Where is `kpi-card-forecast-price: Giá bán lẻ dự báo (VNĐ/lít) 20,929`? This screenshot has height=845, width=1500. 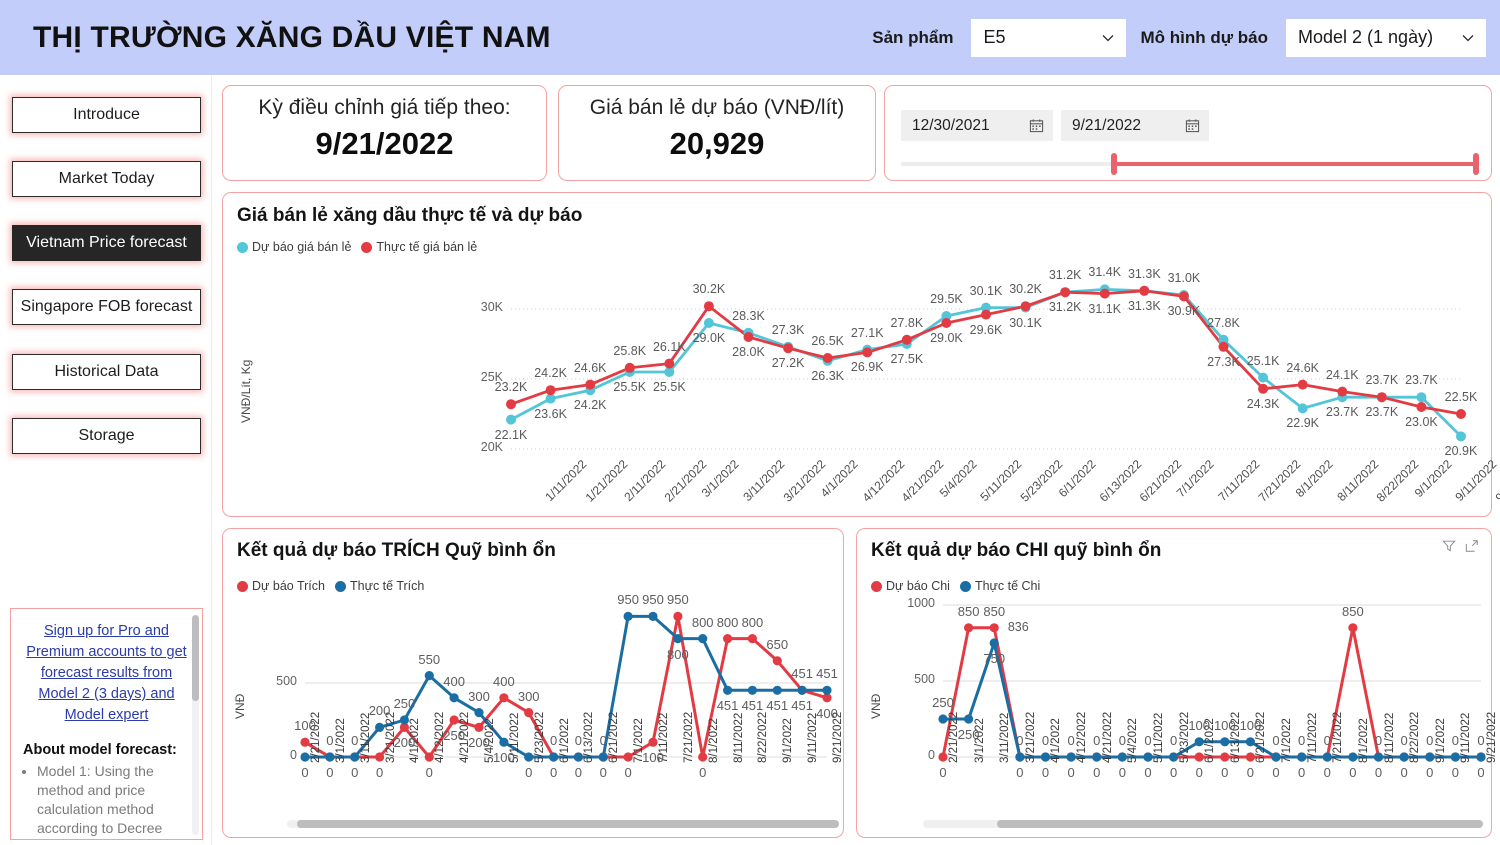 kpi-card-forecast-price: Giá bán lẻ dự báo (VNĐ/lít) 20,929 is located at coordinates (717, 133).